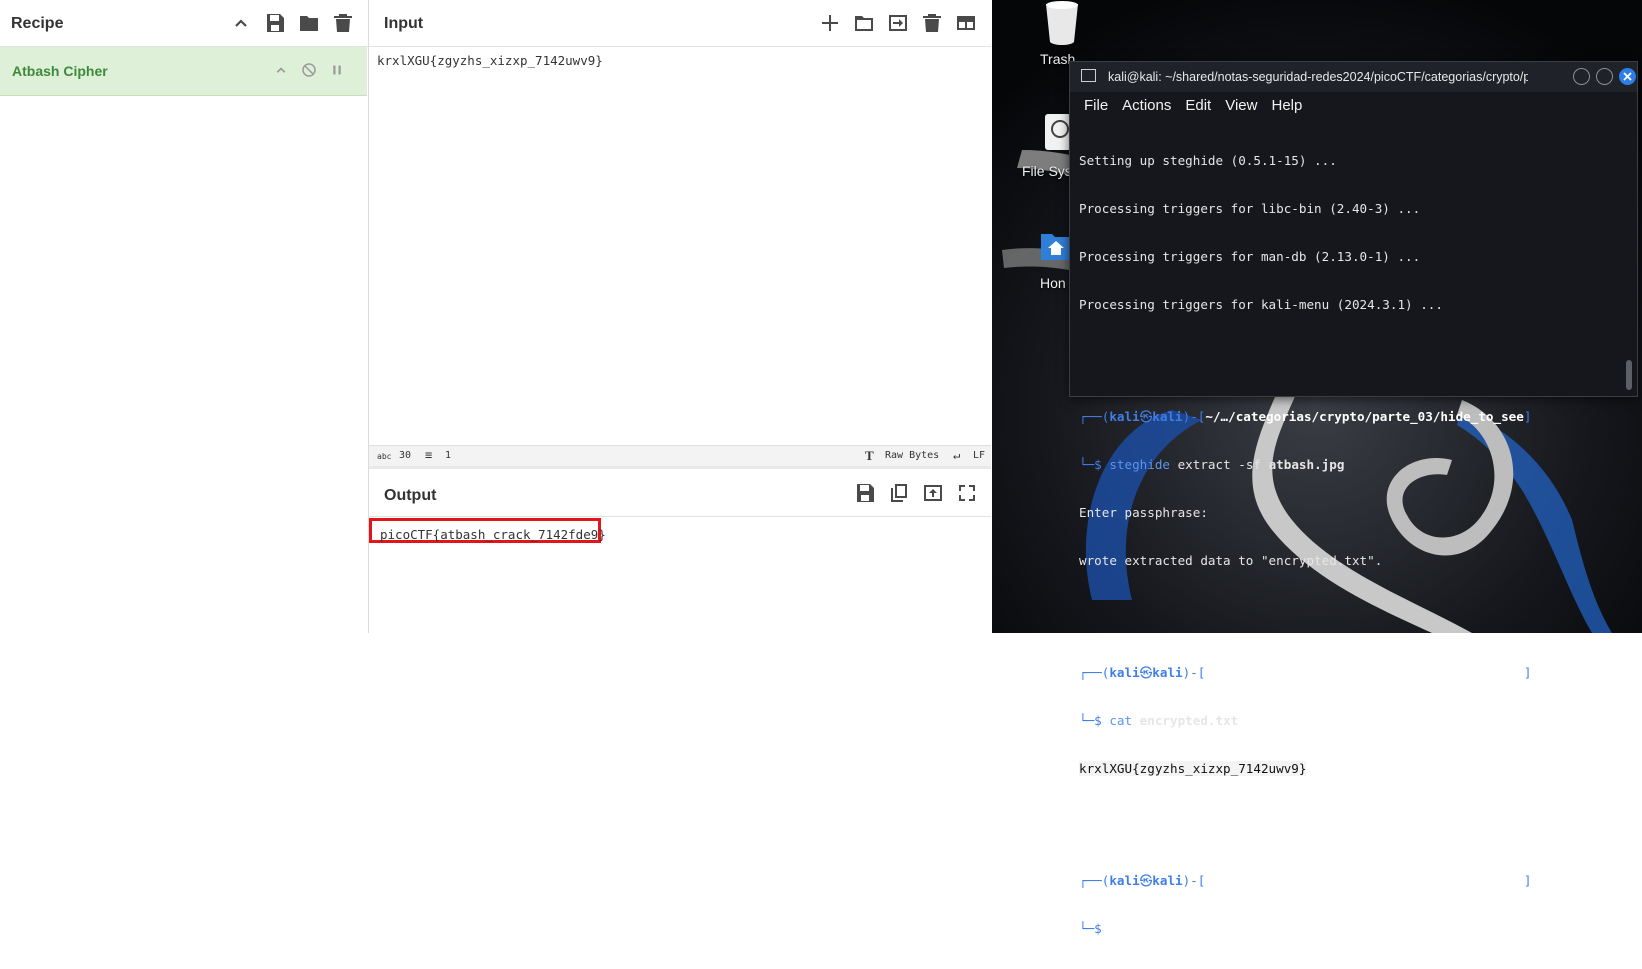  Describe the element at coordinates (429, 455) in the screenshot. I see `lines-icon: ≡` at that location.